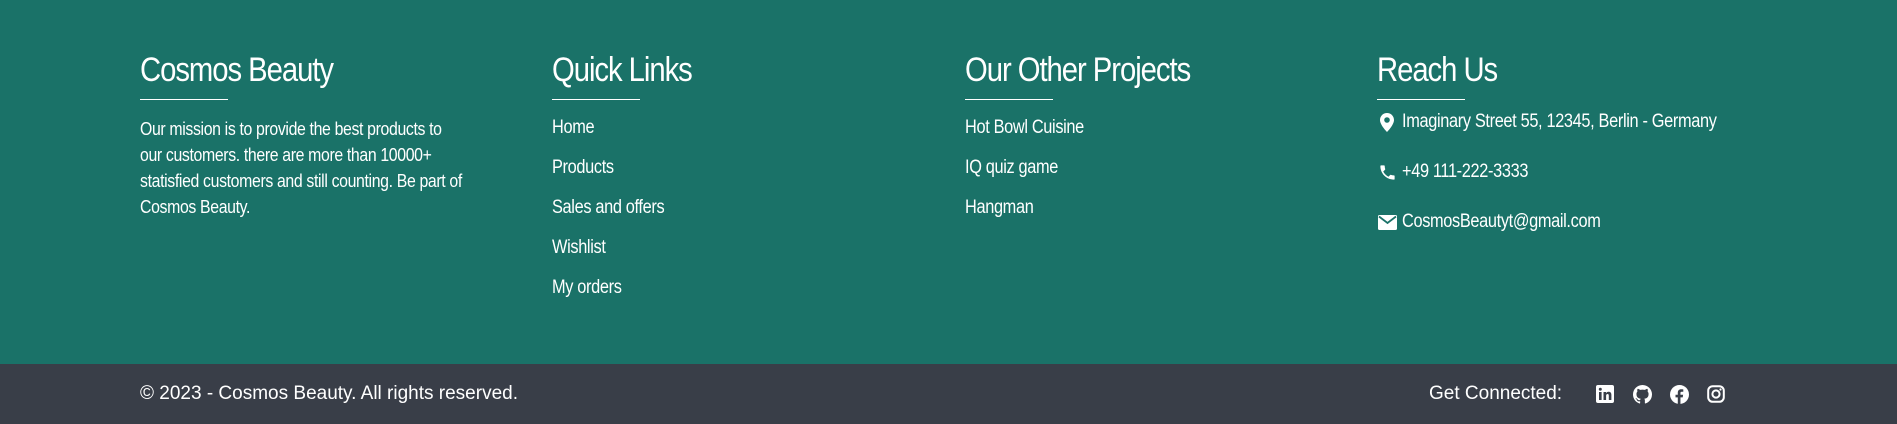  Describe the element at coordinates (1437, 70) in the screenshot. I see `reach-us-title: Reach Us` at that location.